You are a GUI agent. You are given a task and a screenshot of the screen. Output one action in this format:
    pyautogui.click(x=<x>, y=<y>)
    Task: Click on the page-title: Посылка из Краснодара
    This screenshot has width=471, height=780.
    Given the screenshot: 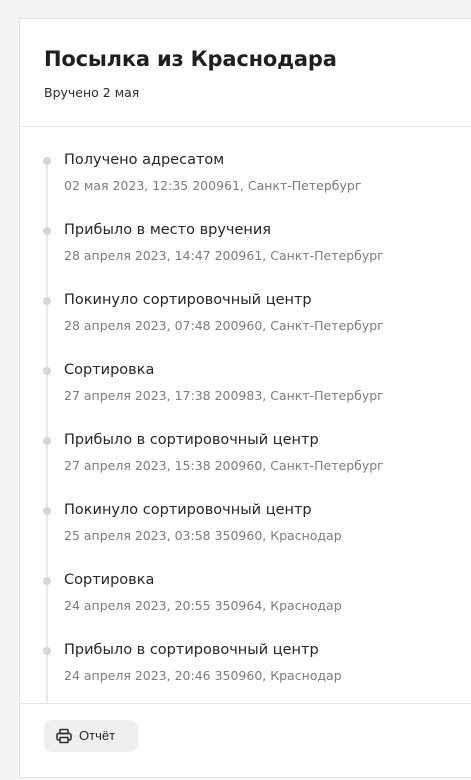 What is the action you would take?
    pyautogui.click(x=190, y=59)
    